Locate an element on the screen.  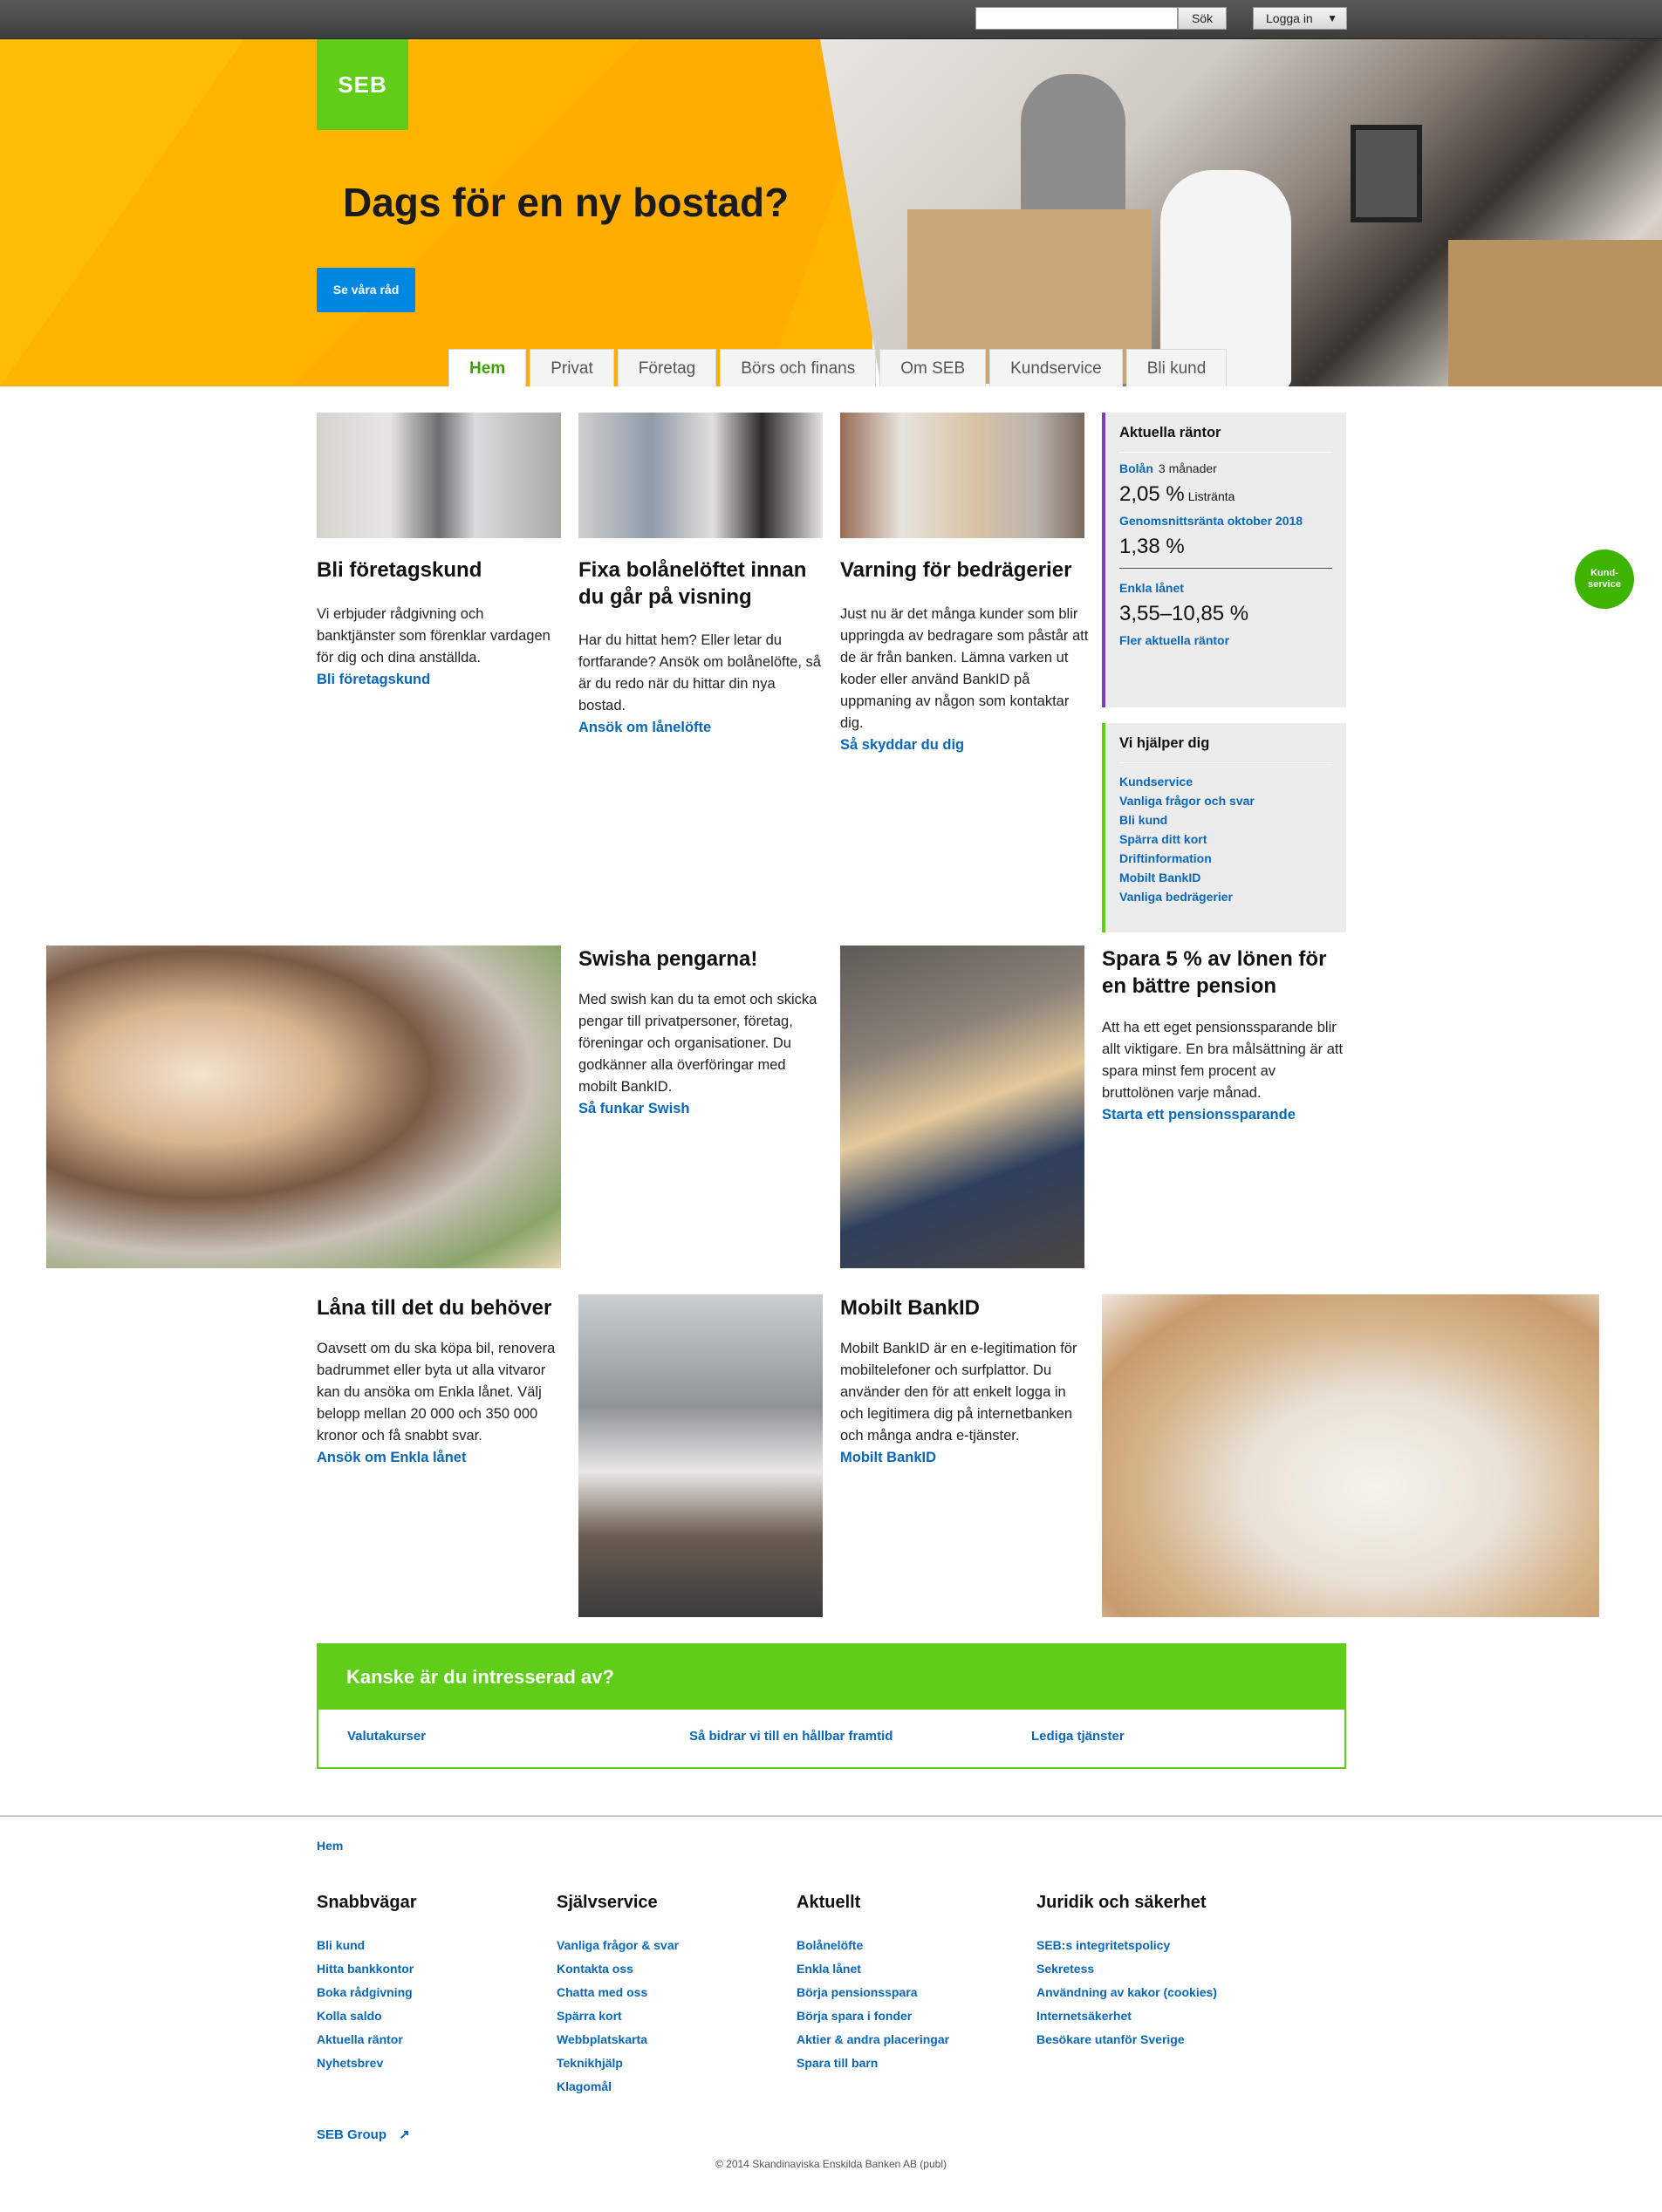
footer-link: Aktier & andra placeringar is located at coordinates (873, 2040).